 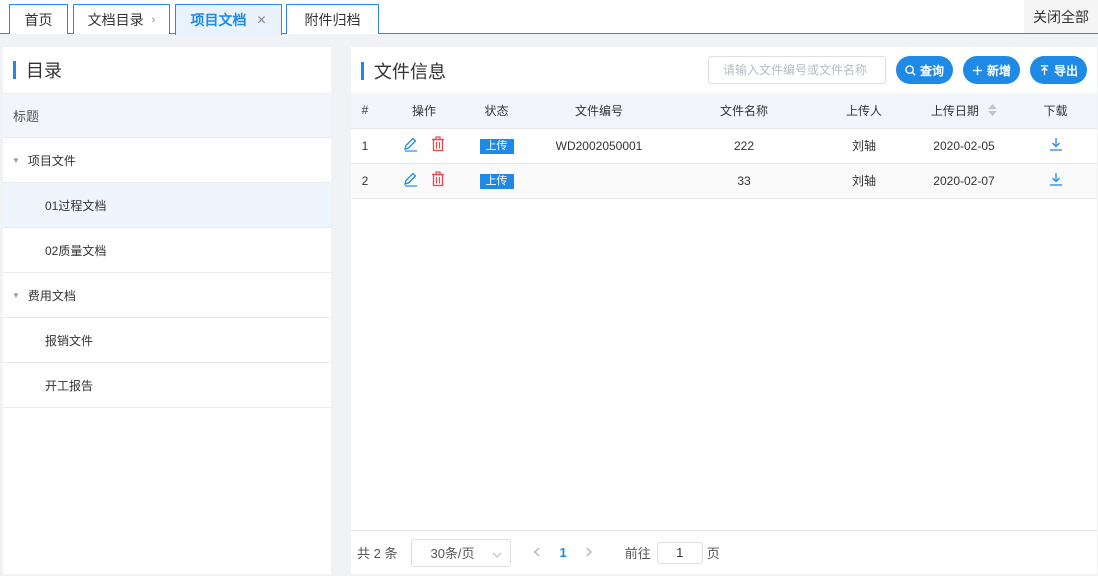 I want to click on cell-date: 2020-02-05, so click(x=964, y=146).